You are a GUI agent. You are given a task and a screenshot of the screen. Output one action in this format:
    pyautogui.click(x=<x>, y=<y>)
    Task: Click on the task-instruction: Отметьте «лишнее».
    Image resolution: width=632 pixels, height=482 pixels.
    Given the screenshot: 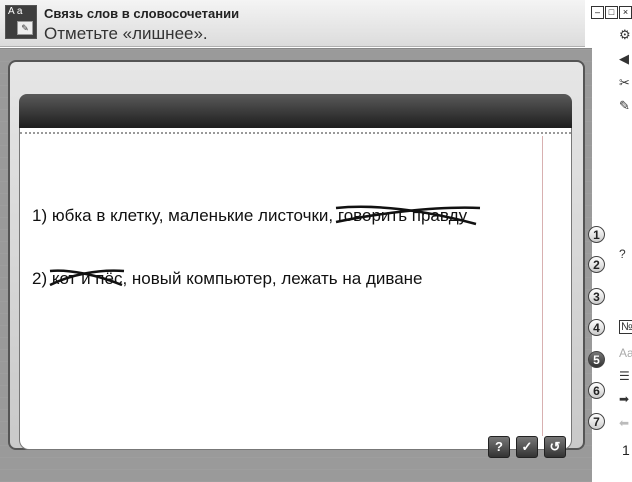 What is the action you would take?
    pyautogui.click(x=126, y=33)
    